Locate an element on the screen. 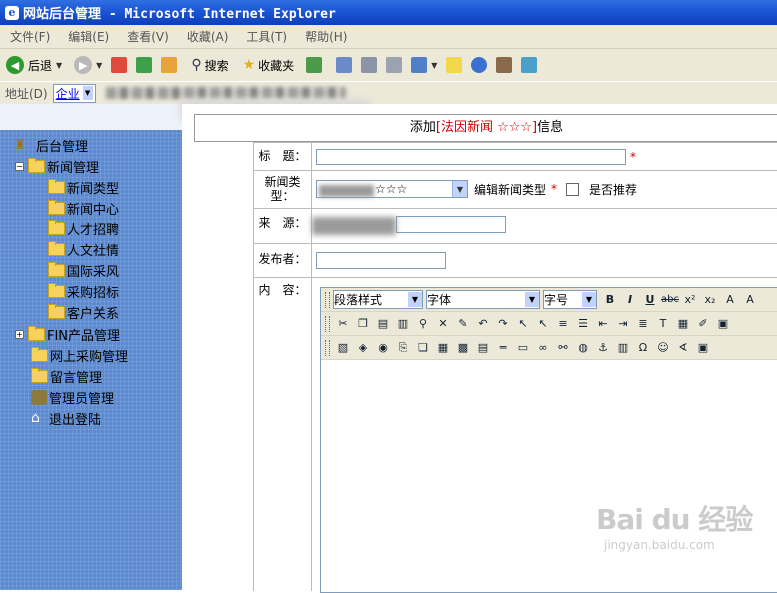 The height and width of the screenshot is (593, 777). media-icon: ◉ is located at coordinates (383, 348).